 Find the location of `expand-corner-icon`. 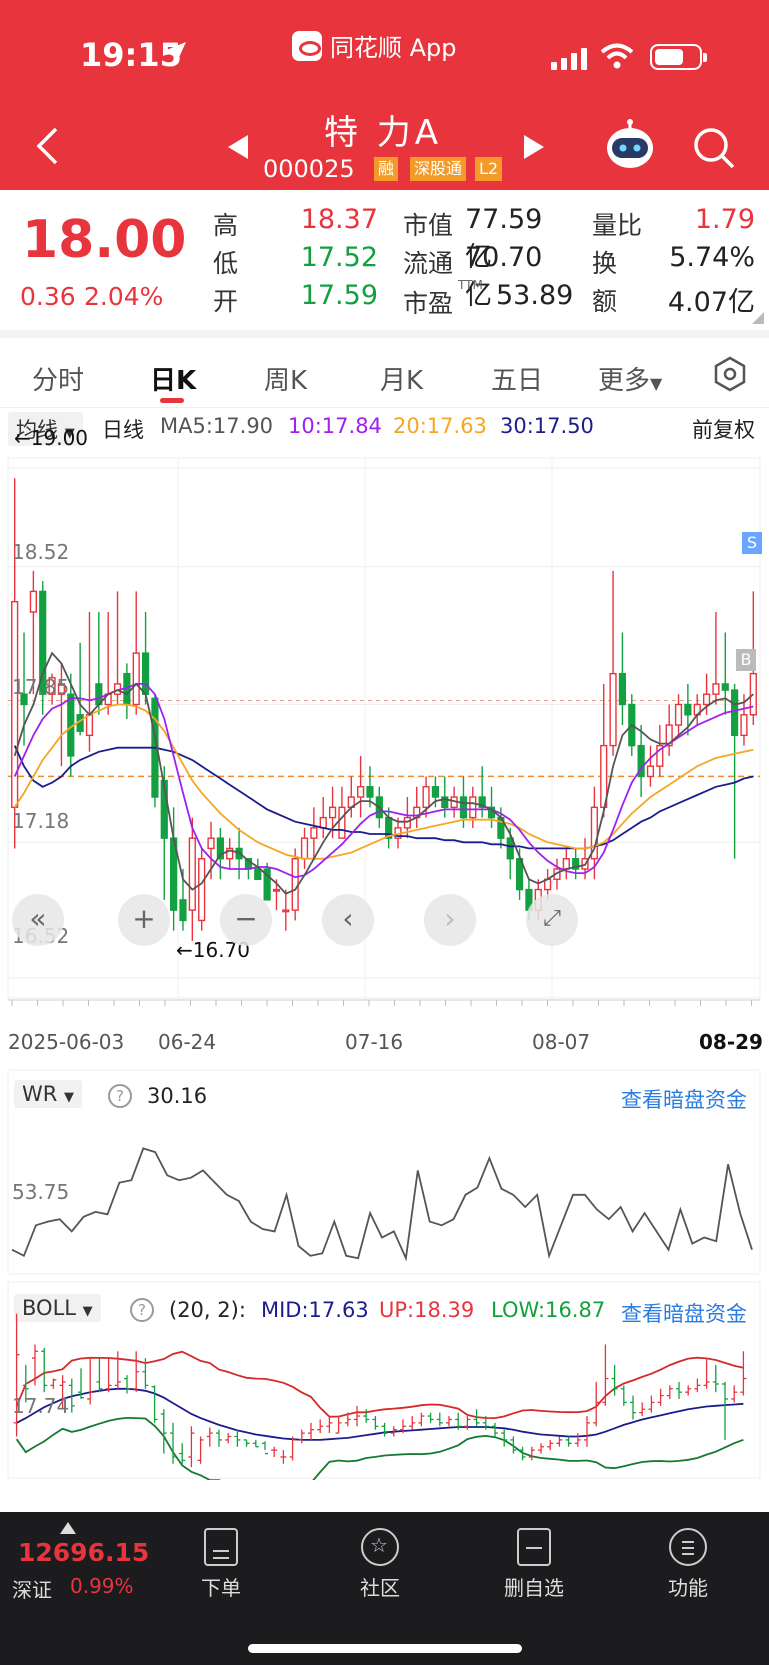

expand-corner-icon is located at coordinates (758, 318).